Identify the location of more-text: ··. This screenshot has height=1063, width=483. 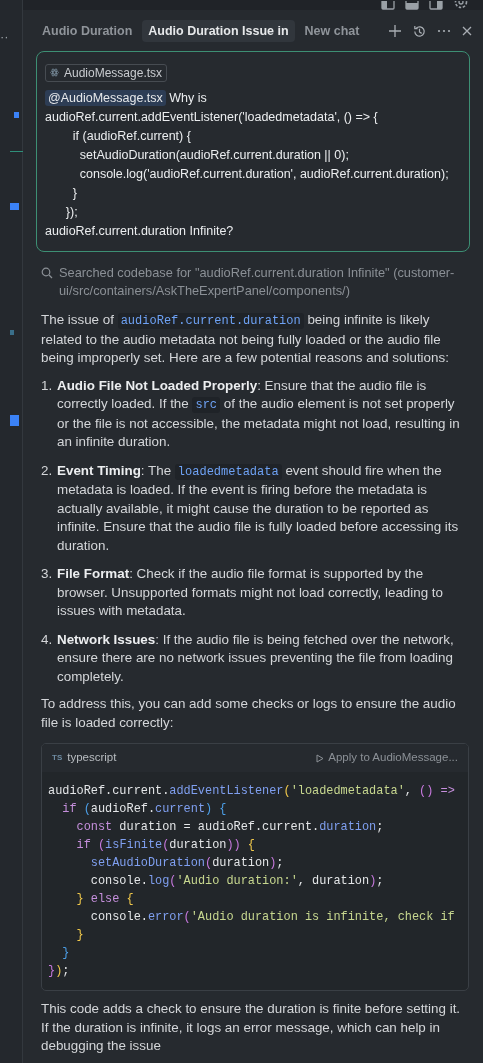
(4, 36).